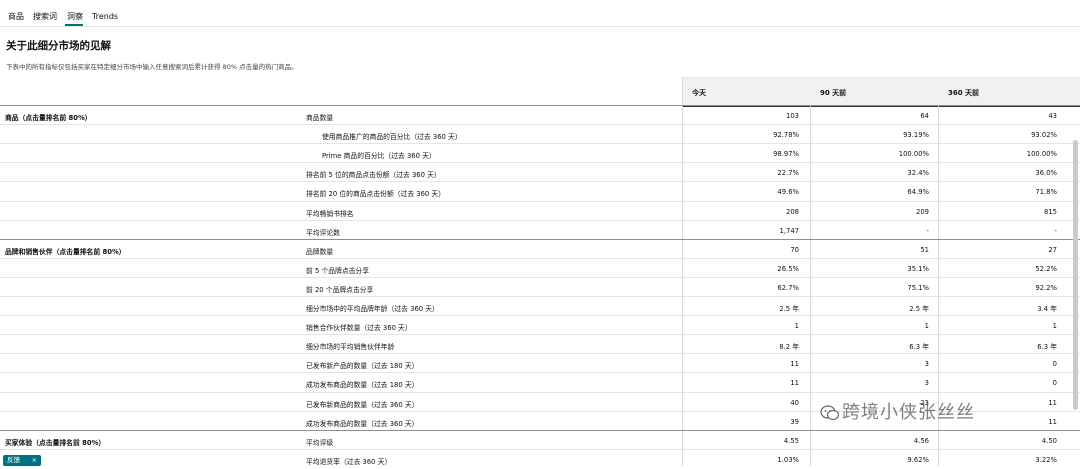  What do you see at coordinates (320, 251) in the screenshot?
I see `metric-label: 品牌数量` at bounding box center [320, 251].